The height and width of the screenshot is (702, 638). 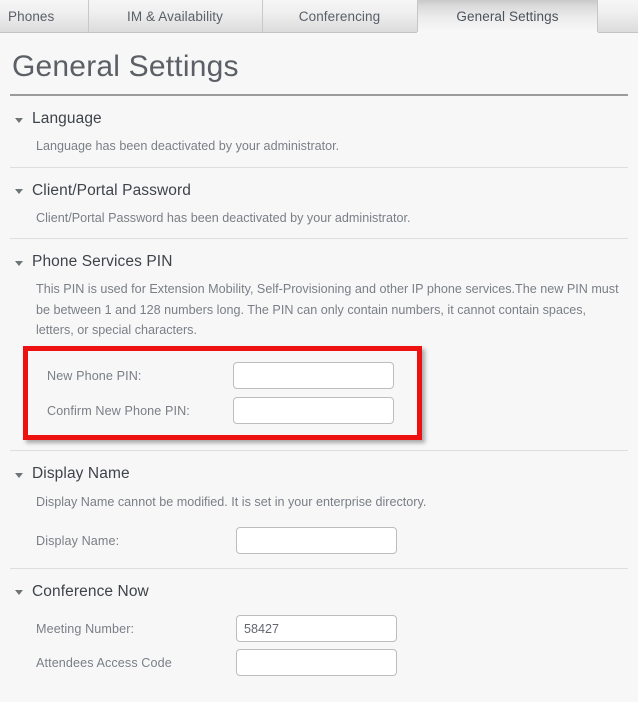 What do you see at coordinates (125, 66) in the screenshot?
I see `page-title: General Settings` at bounding box center [125, 66].